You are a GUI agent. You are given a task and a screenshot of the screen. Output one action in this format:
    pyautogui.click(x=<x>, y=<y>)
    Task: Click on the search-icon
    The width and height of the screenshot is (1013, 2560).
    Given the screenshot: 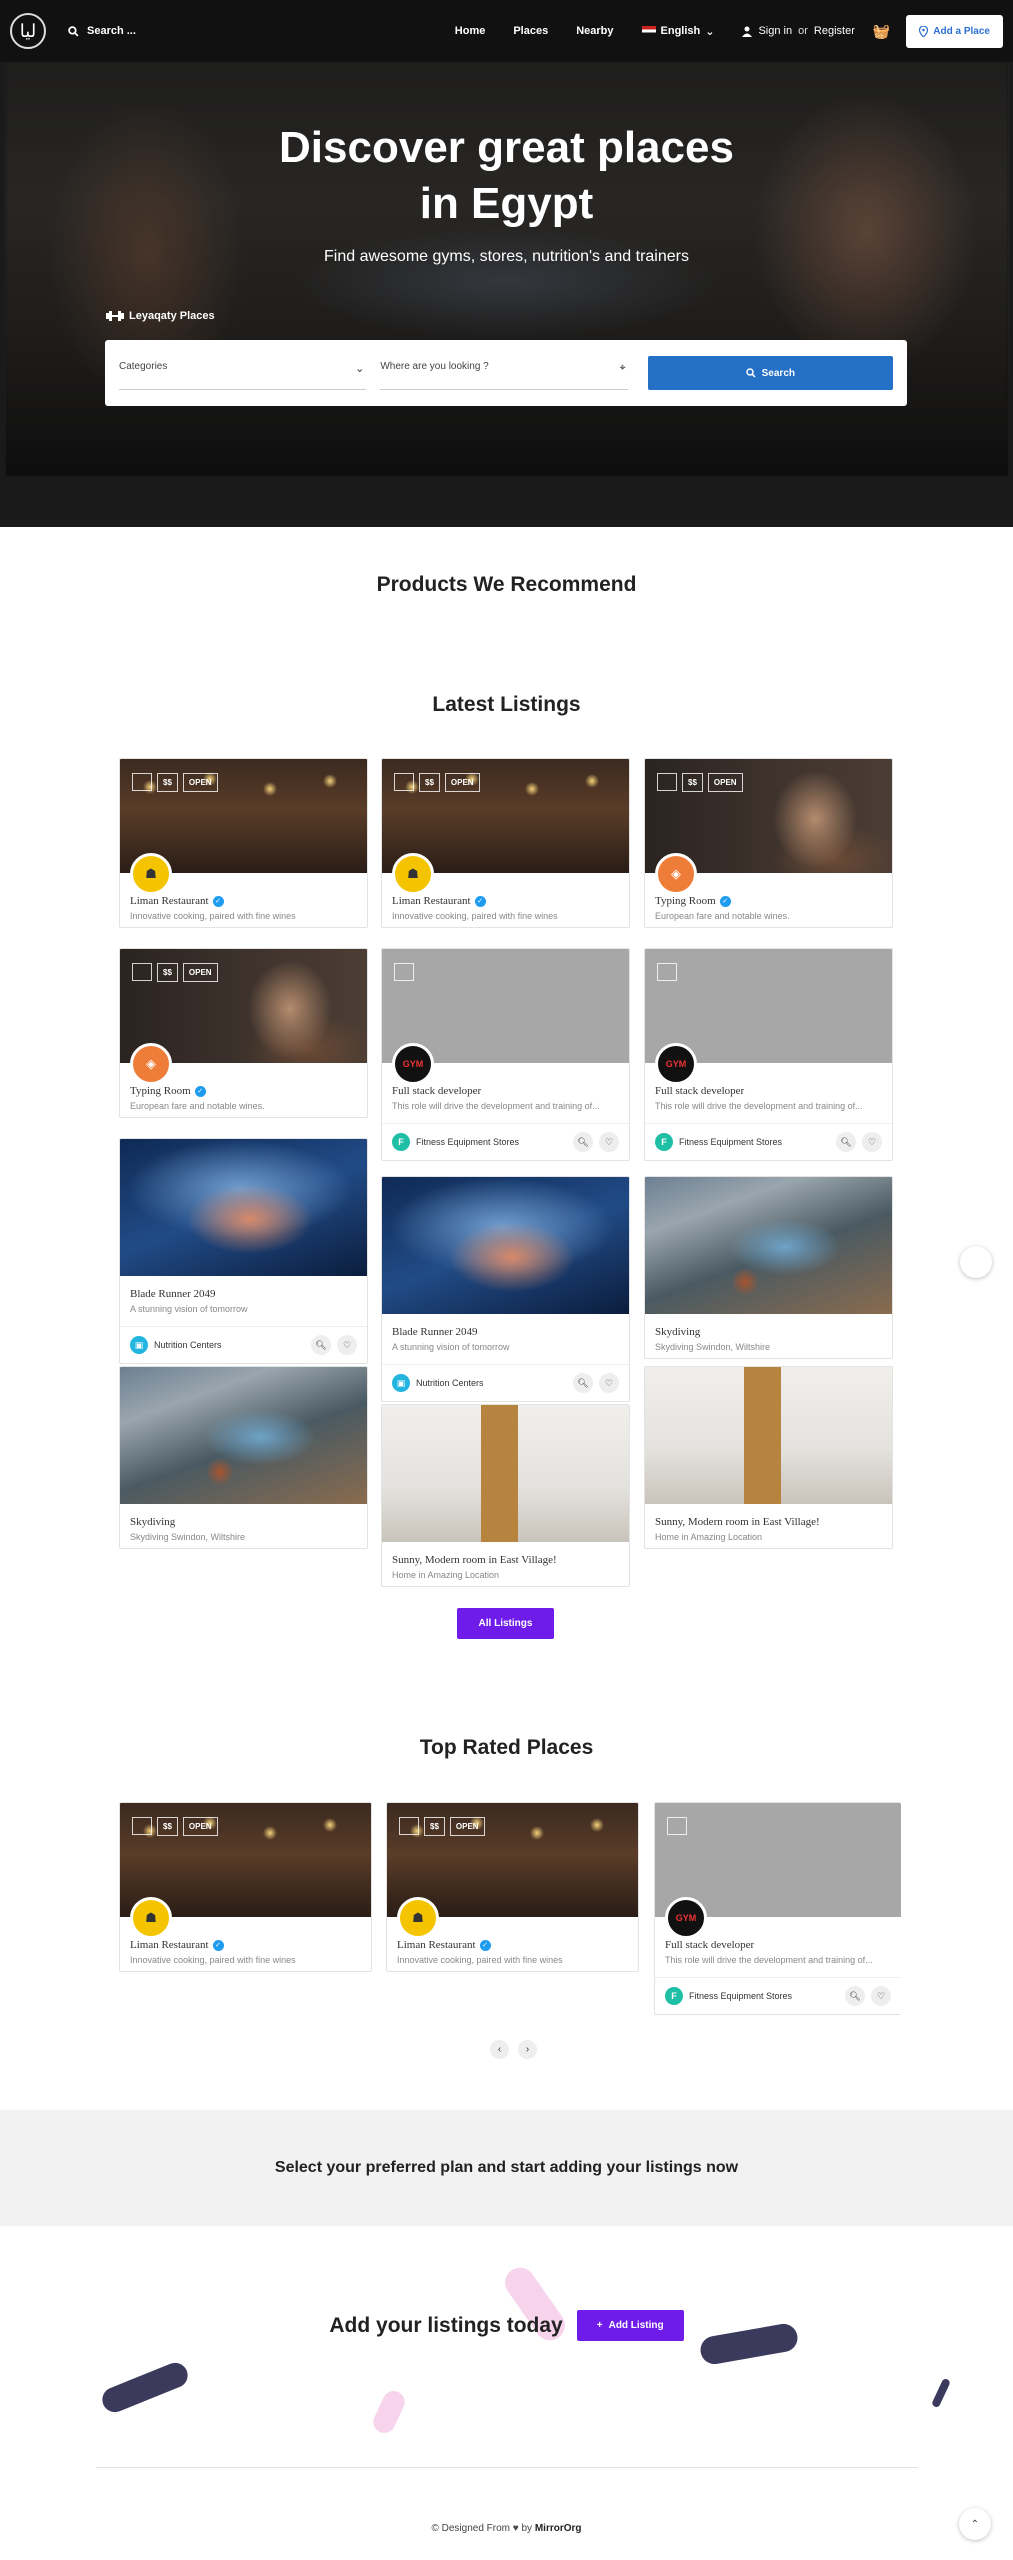 What is the action you would take?
    pyautogui.click(x=73, y=31)
    